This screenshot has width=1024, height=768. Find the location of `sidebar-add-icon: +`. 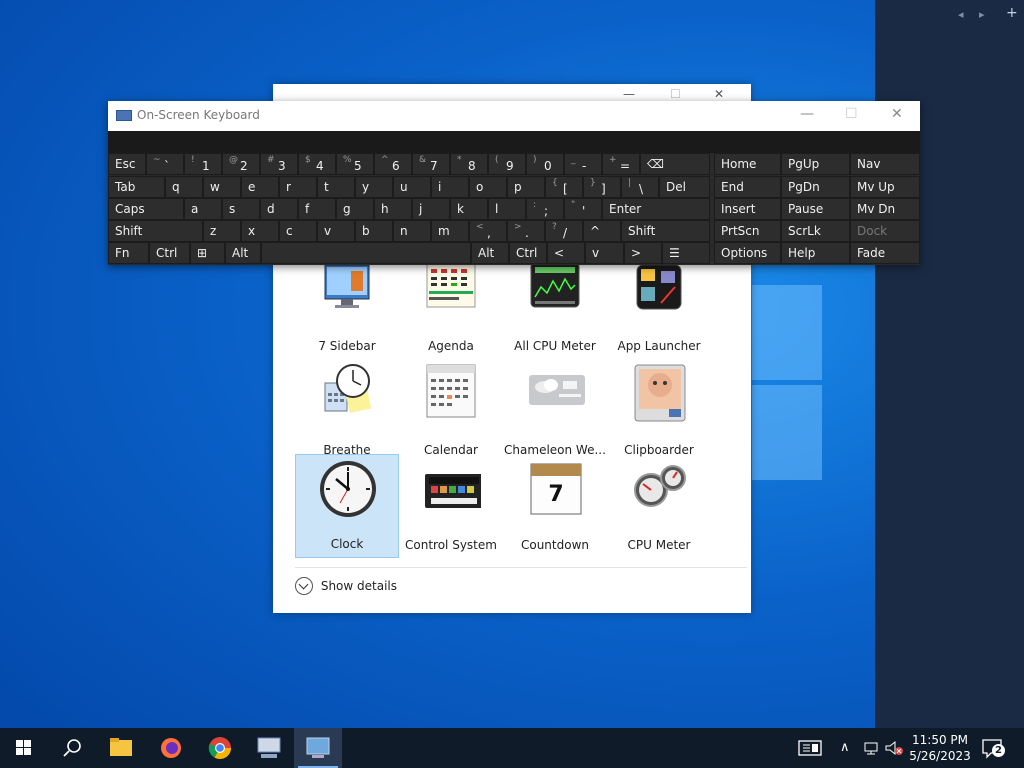

sidebar-add-icon: + is located at coordinates (1012, 13).